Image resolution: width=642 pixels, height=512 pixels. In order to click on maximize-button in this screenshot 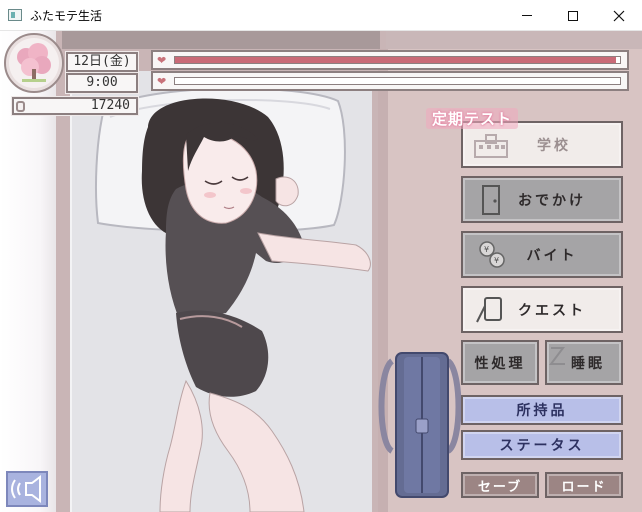, I will do `click(573, 15)`.